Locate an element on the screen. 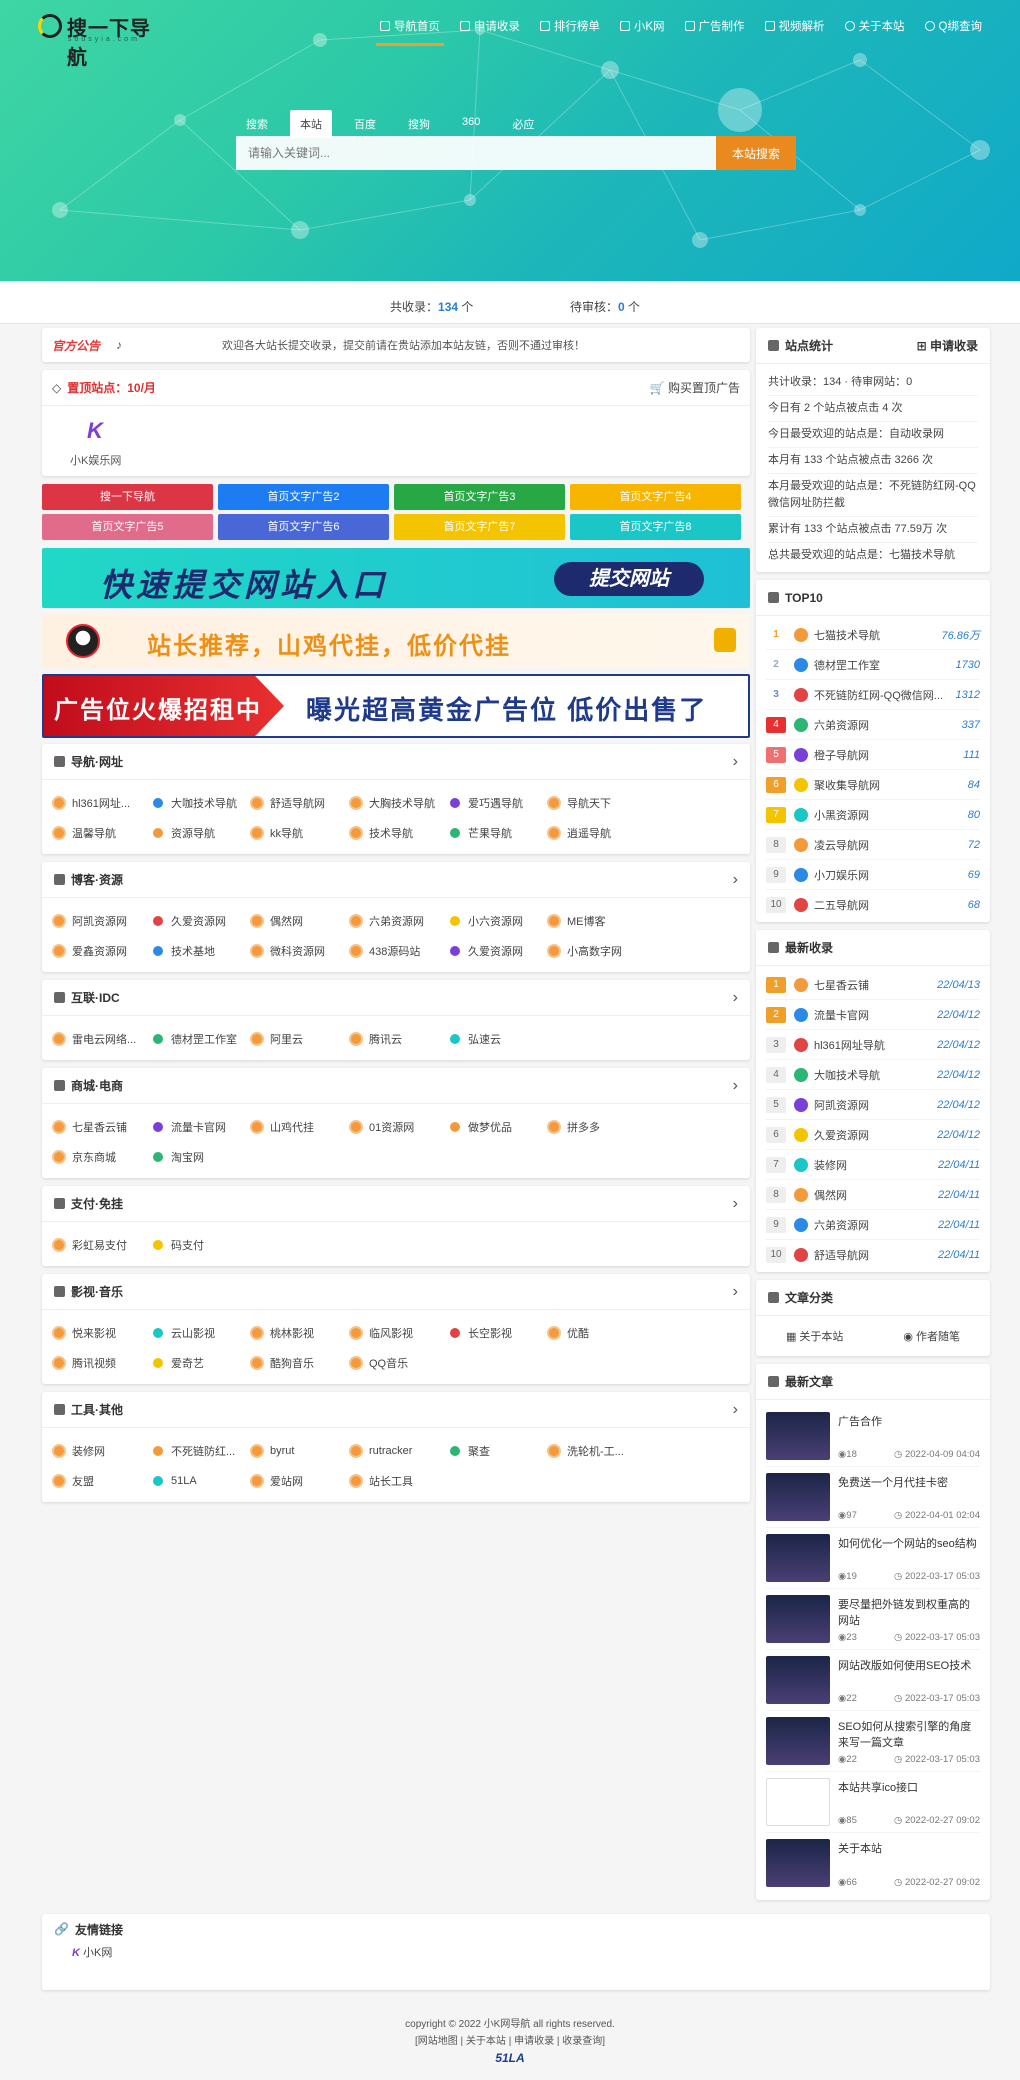 This screenshot has width=1020, height=2080. site-link: 桃林影视 is located at coordinates (299, 1333).